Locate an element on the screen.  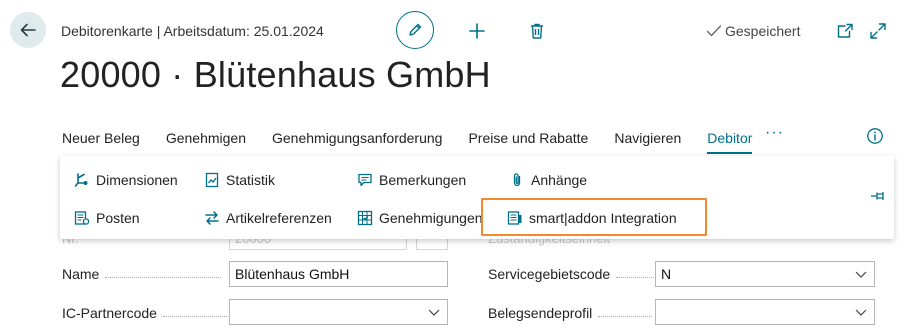
pin-button is located at coordinates (879, 198).